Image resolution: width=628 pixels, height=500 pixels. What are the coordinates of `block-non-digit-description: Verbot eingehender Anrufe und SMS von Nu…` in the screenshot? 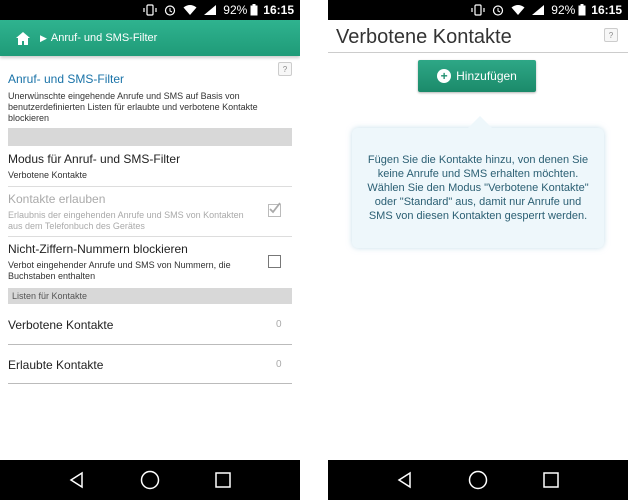 It's located at (119, 270).